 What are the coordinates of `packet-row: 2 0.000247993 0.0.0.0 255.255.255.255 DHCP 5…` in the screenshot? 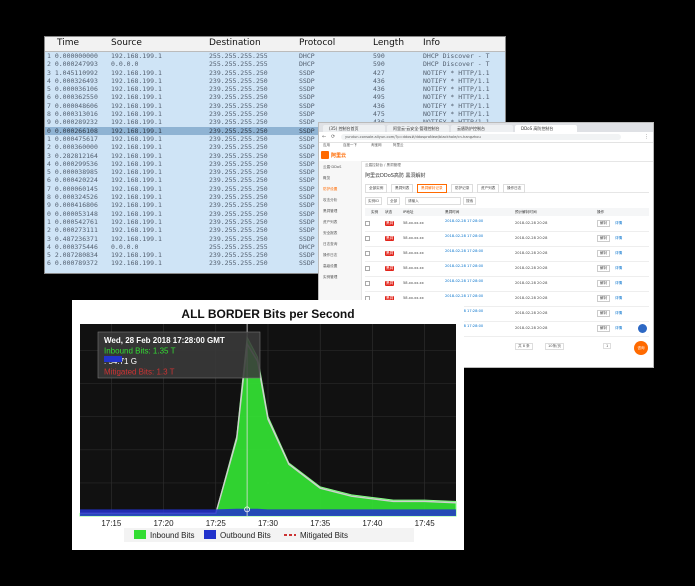 It's located at (275, 64).